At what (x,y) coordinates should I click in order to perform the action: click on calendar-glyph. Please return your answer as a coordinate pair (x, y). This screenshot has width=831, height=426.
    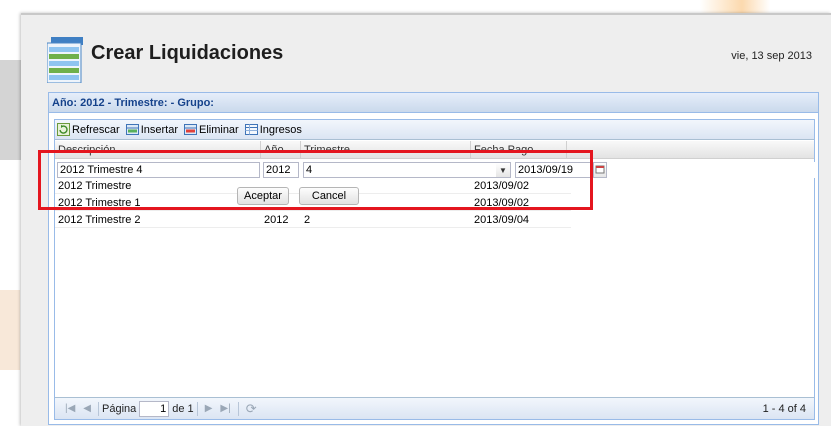
    Looking at the image, I should click on (600, 169).